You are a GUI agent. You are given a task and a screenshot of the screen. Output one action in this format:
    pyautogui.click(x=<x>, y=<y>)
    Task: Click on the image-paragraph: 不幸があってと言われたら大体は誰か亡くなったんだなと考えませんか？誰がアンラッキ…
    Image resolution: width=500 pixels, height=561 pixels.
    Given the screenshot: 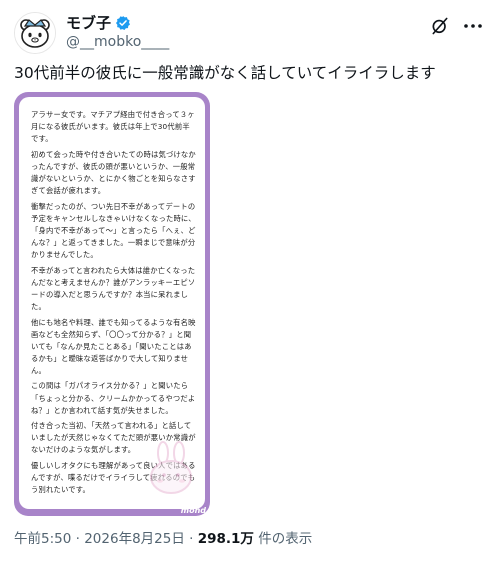 What is the action you would take?
    pyautogui.click(x=113, y=288)
    